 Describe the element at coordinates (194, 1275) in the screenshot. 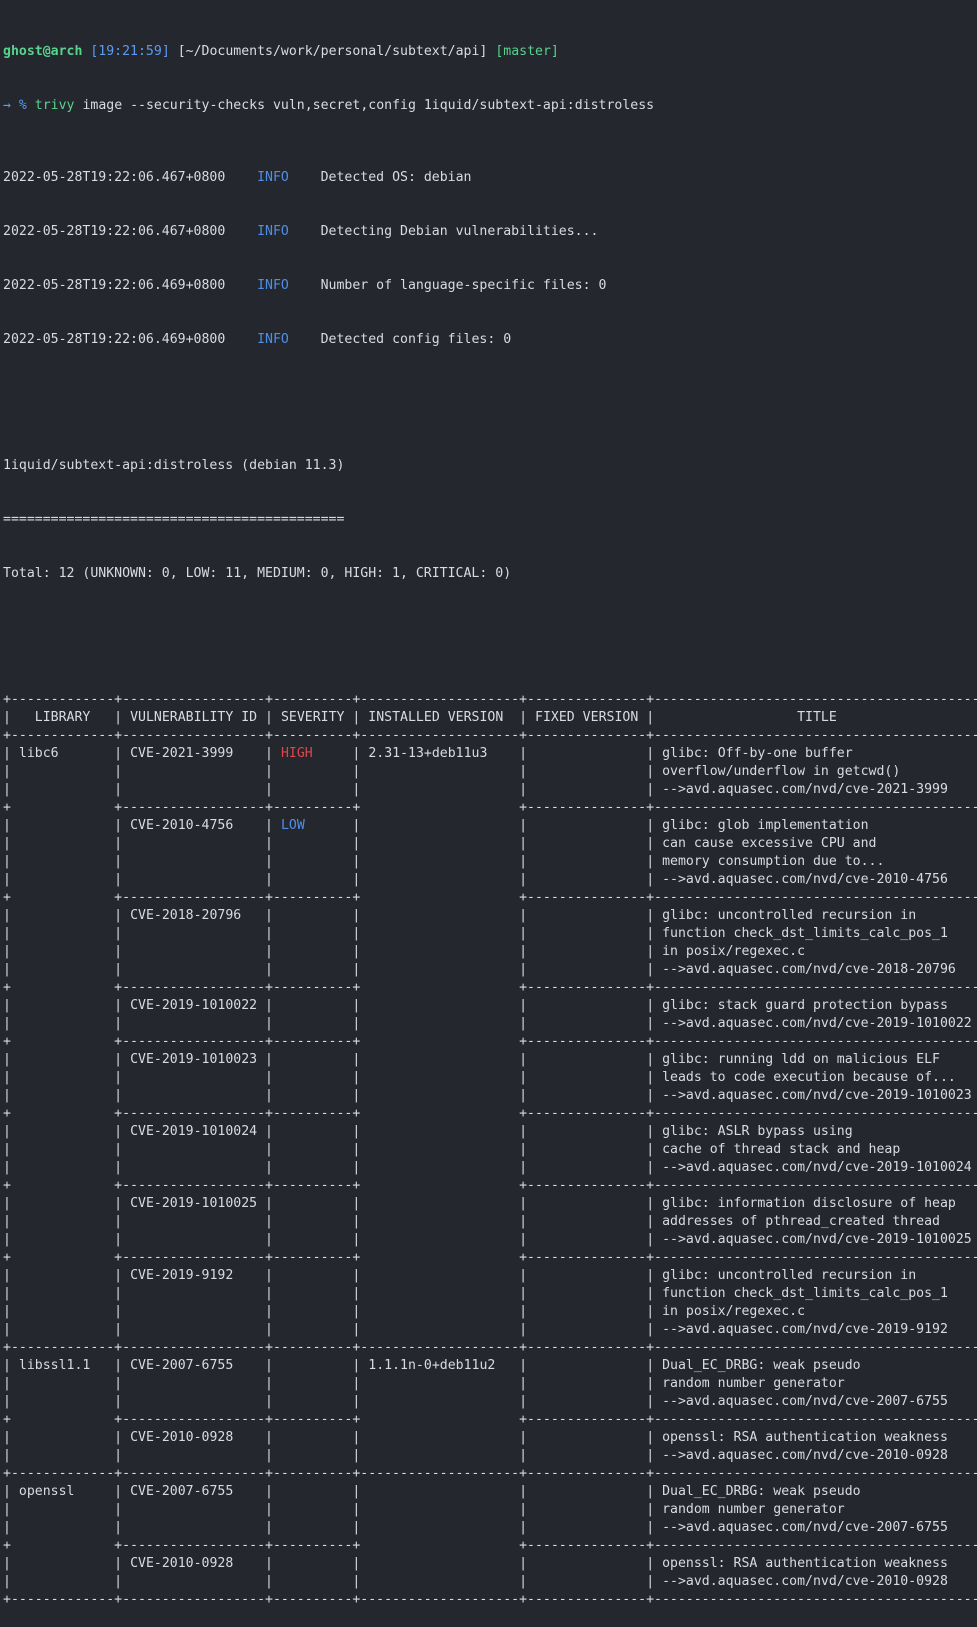

I see `vuln-id-cell: CVE-2019-9192` at that location.